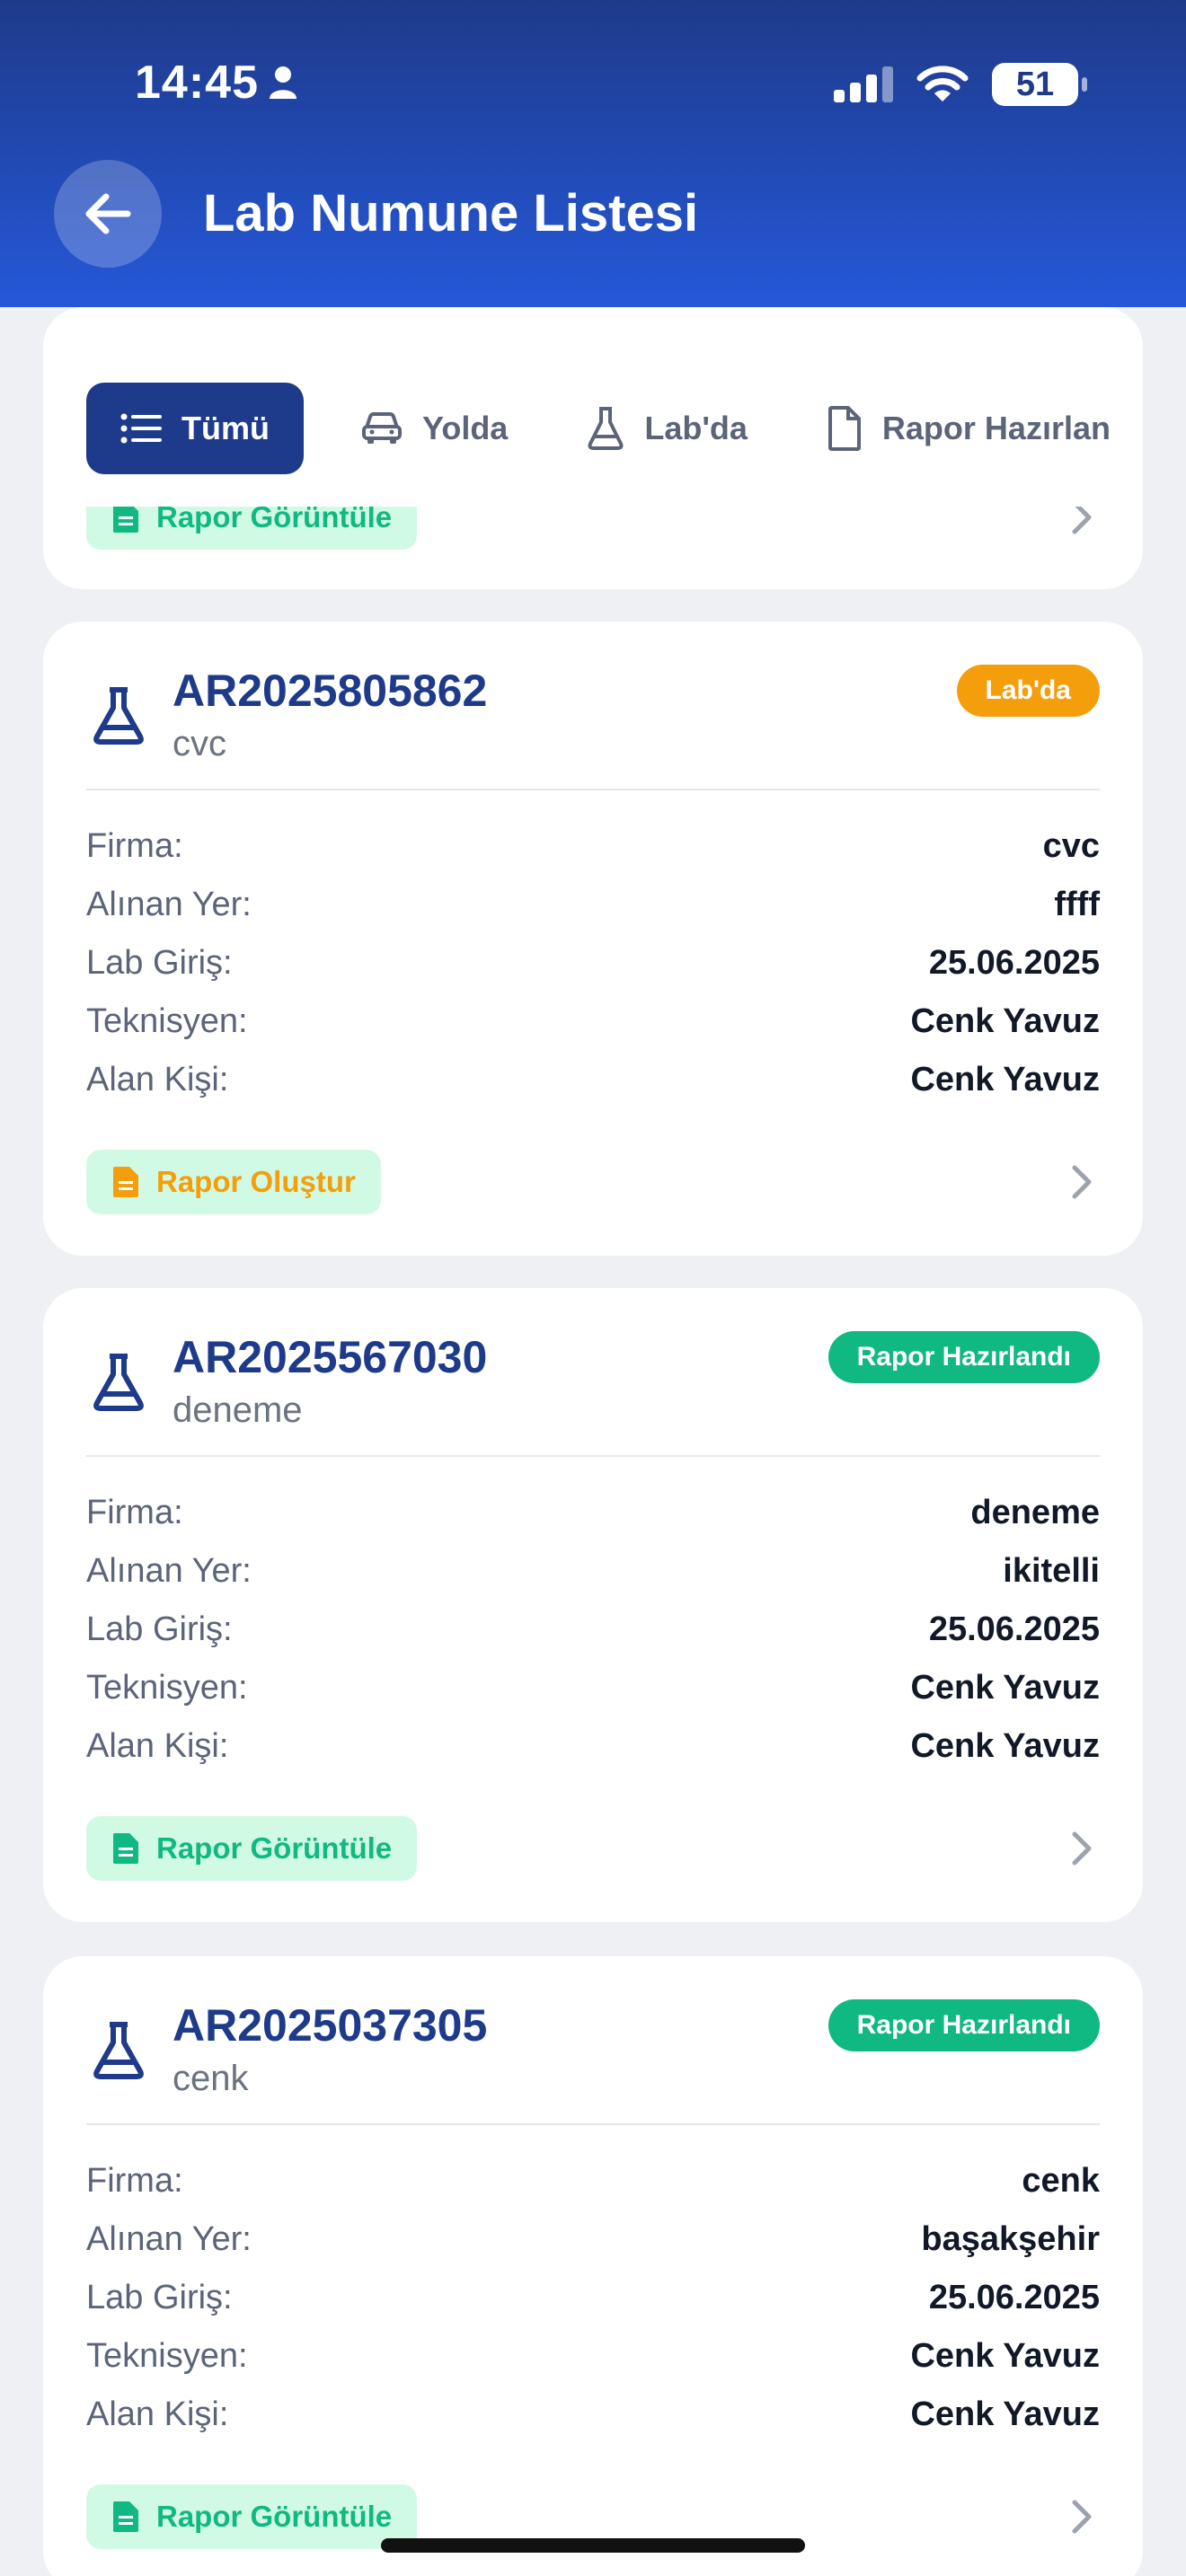  Describe the element at coordinates (593, 846) in the screenshot. I see `detail-row-firma: Firma: cvc` at that location.